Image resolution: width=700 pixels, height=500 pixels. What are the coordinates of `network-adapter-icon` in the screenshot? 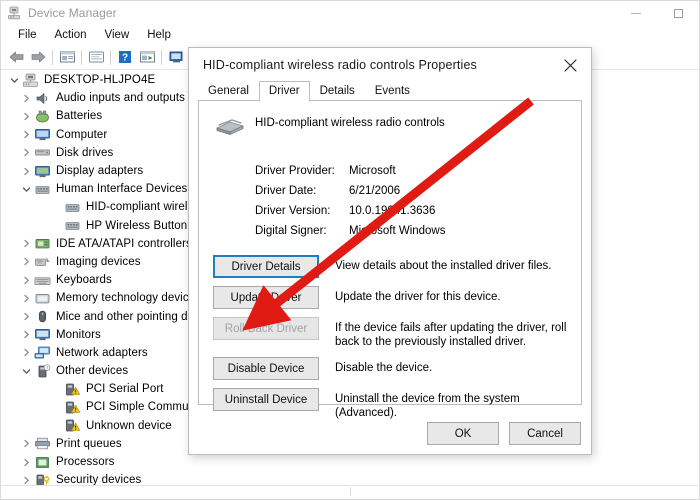 It's located at (42, 352).